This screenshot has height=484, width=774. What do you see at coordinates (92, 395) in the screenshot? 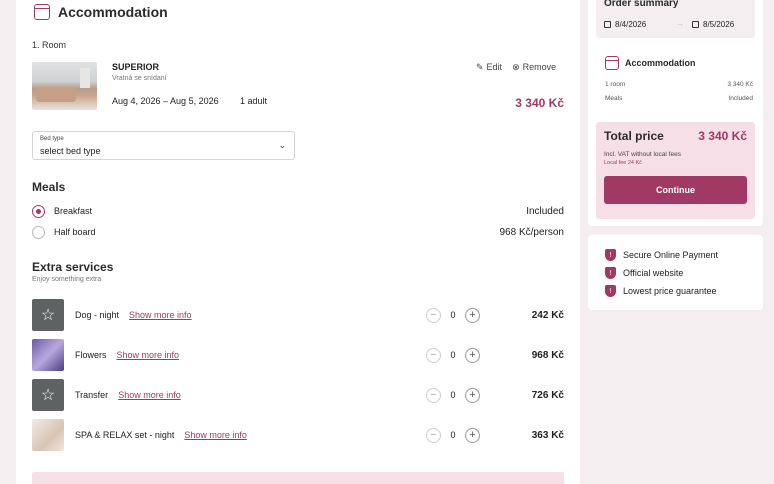
I see `extra-name: Transfer` at bounding box center [92, 395].